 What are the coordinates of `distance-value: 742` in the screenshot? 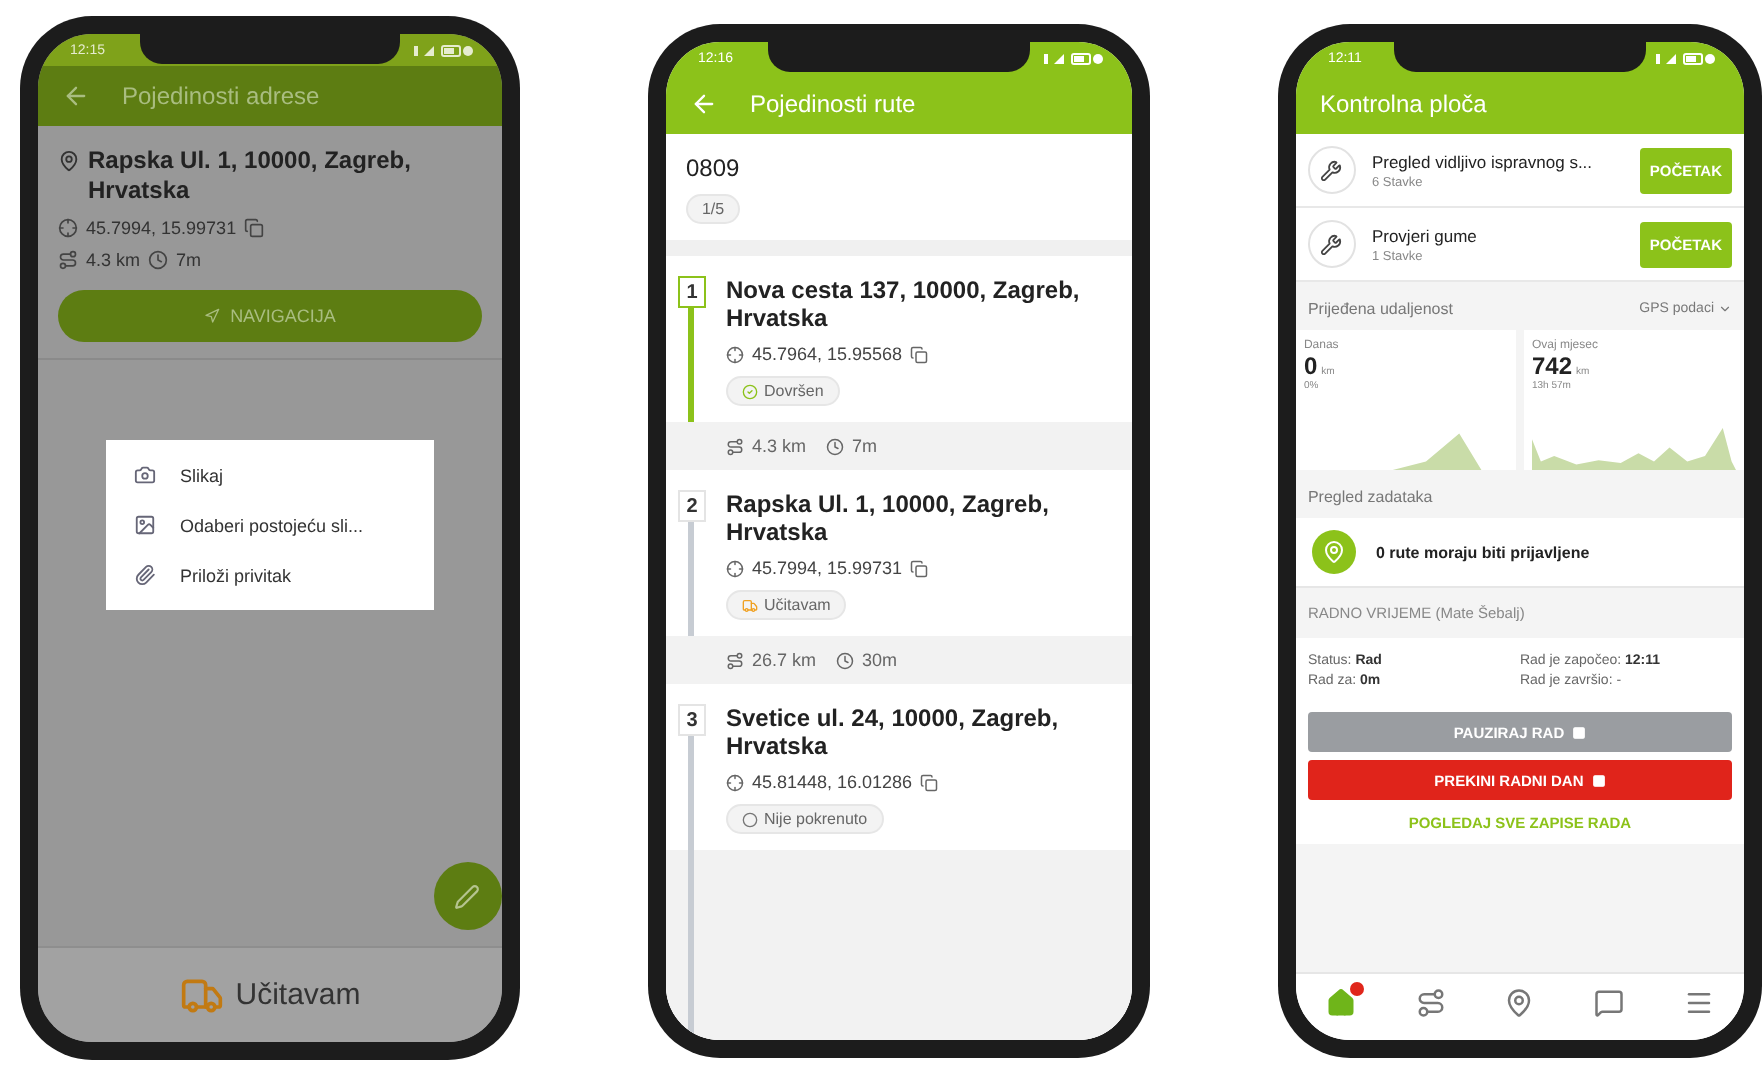 It's located at (1551, 366).